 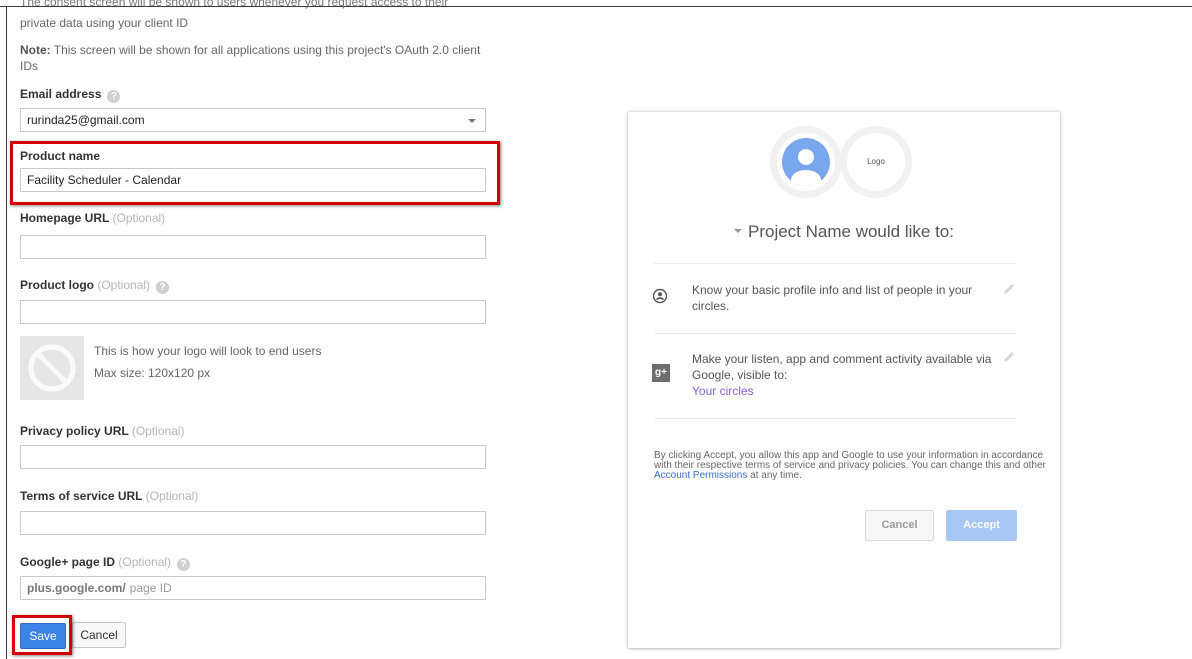 I want to click on product-name-highlight, so click(x=255, y=173).